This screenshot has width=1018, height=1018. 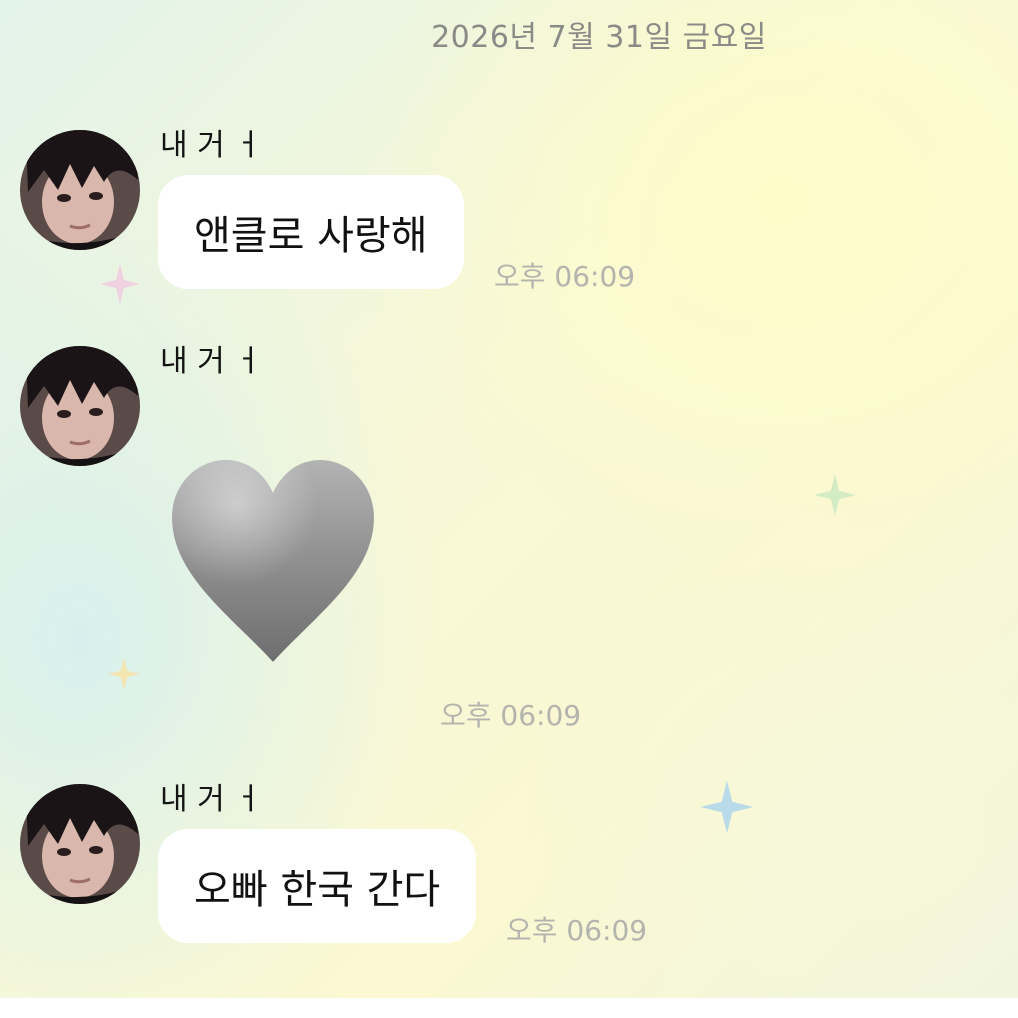 What do you see at coordinates (317, 890) in the screenshot?
I see `message-text: 오빠 한국 간다` at bounding box center [317, 890].